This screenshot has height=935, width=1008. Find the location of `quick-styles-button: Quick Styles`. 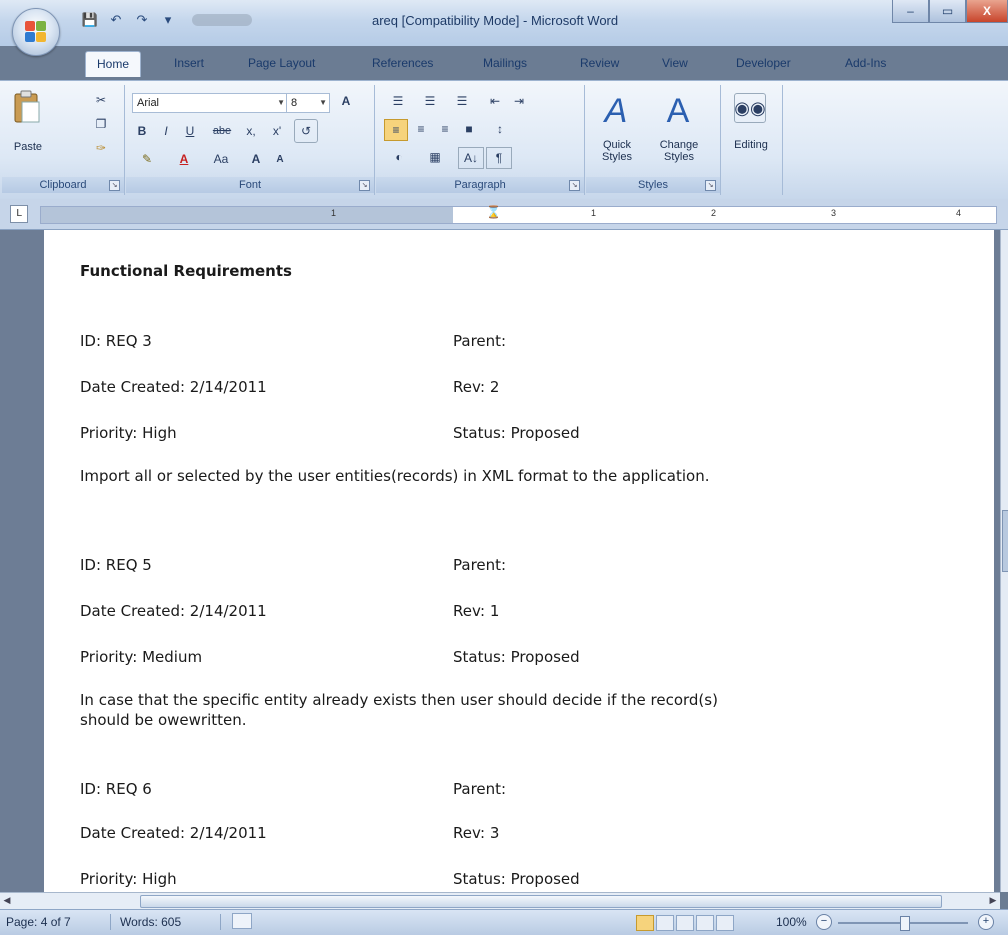

quick-styles-button: Quick Styles is located at coordinates (617, 151).